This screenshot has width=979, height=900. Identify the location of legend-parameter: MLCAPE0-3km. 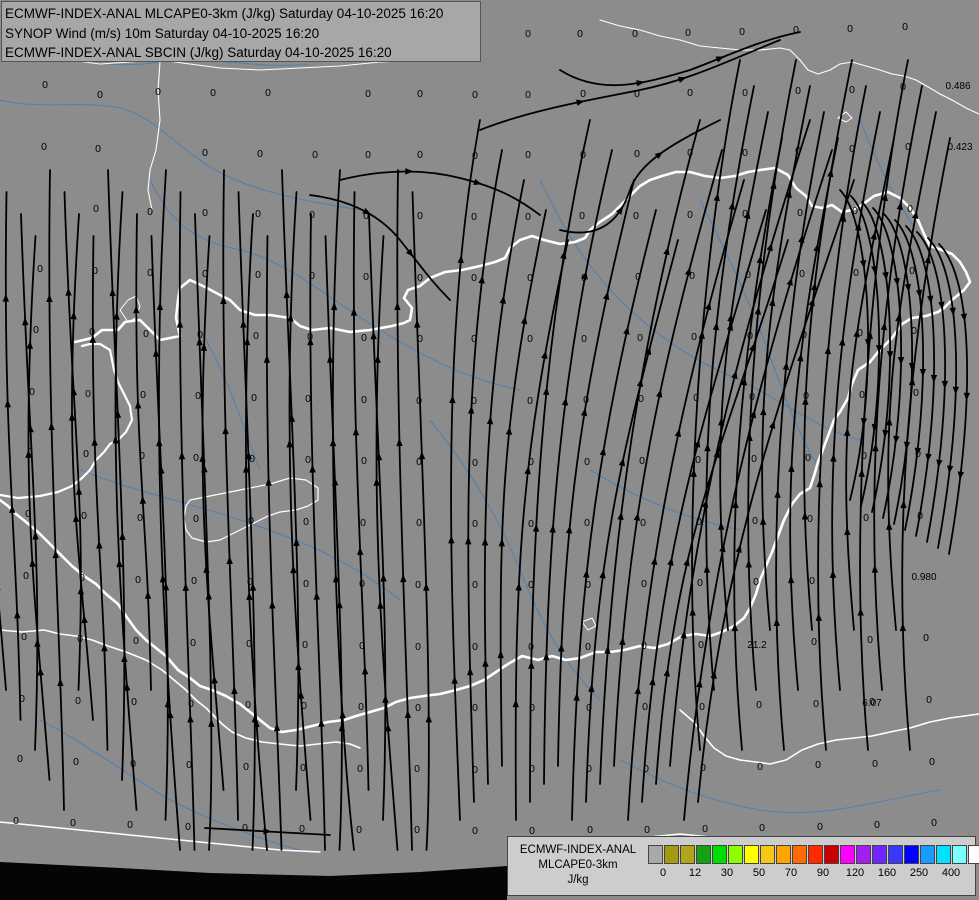
(578, 865).